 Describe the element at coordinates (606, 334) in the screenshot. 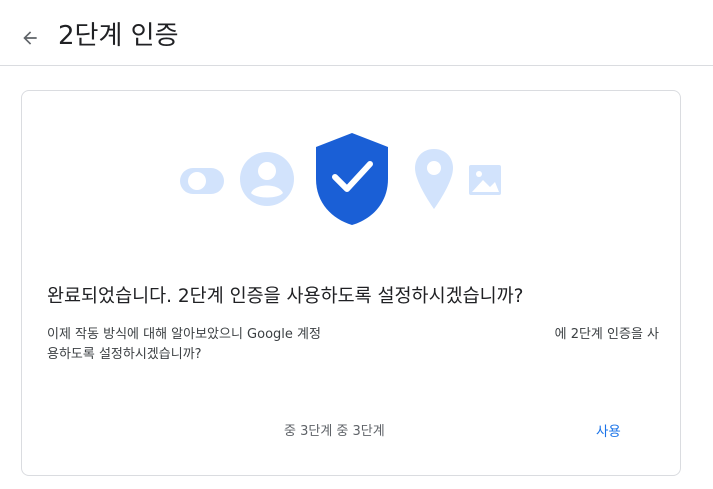

I see `description-line-1b: 에 2단계 인증을 사` at that location.